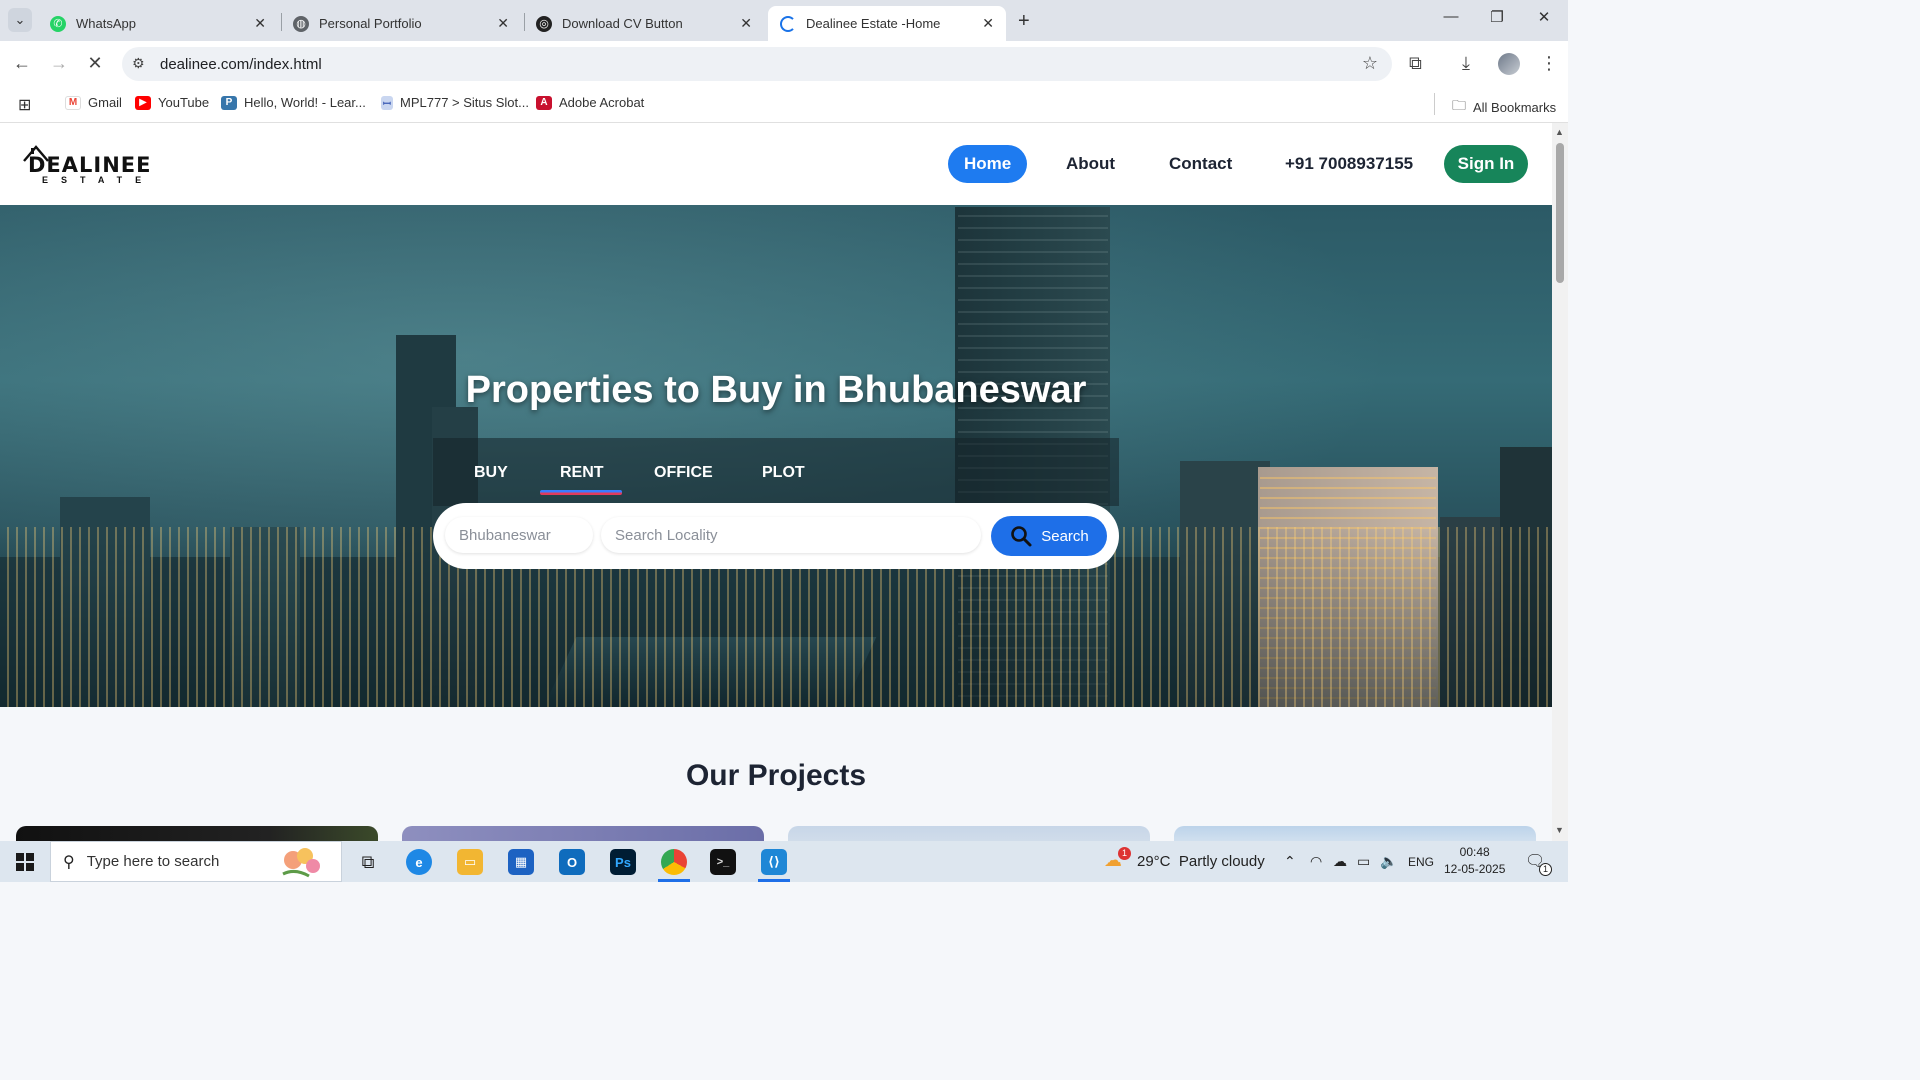  What do you see at coordinates (776, 390) in the screenshot?
I see `hero-title: Properties to Buy in Bhubaneswar` at bounding box center [776, 390].